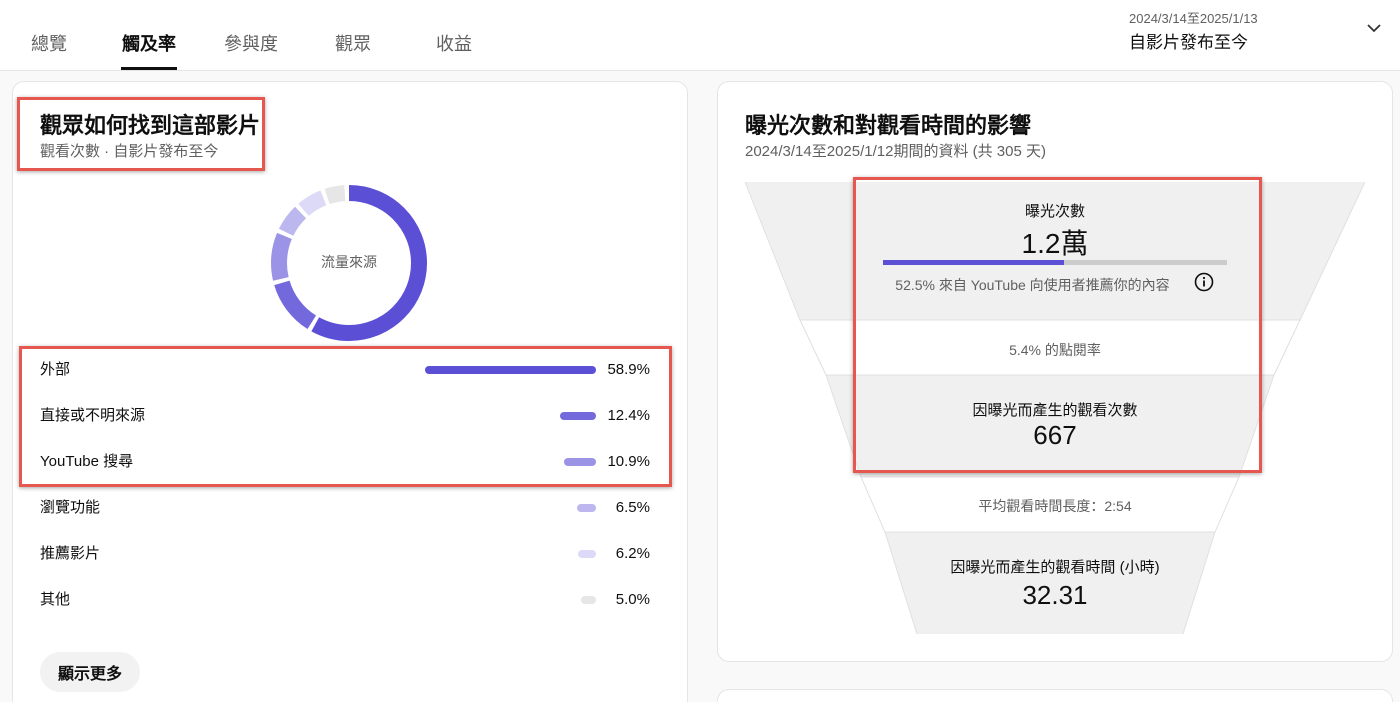  Describe the element at coordinates (49, 43) in the screenshot. I see `tab-overview: 總覽` at that location.